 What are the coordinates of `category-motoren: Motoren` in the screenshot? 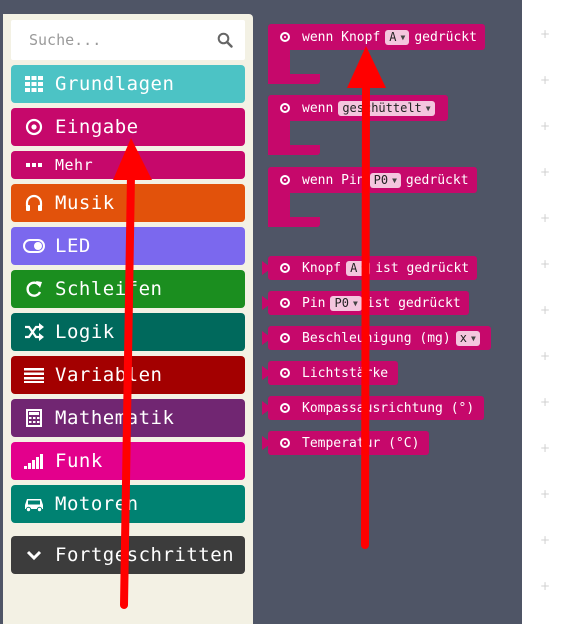 It's located at (128, 504).